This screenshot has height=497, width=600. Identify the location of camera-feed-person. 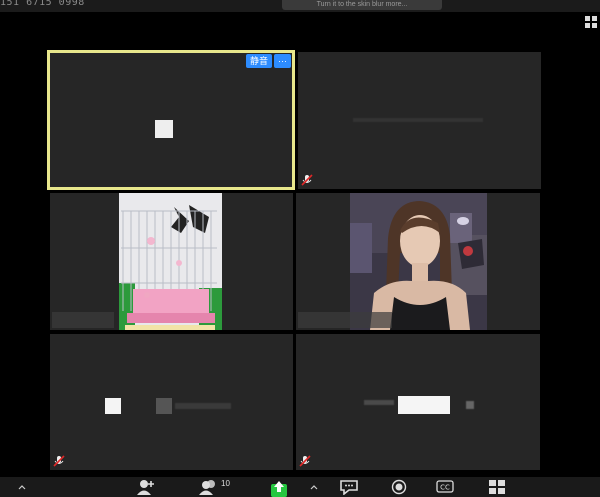
(418, 261).